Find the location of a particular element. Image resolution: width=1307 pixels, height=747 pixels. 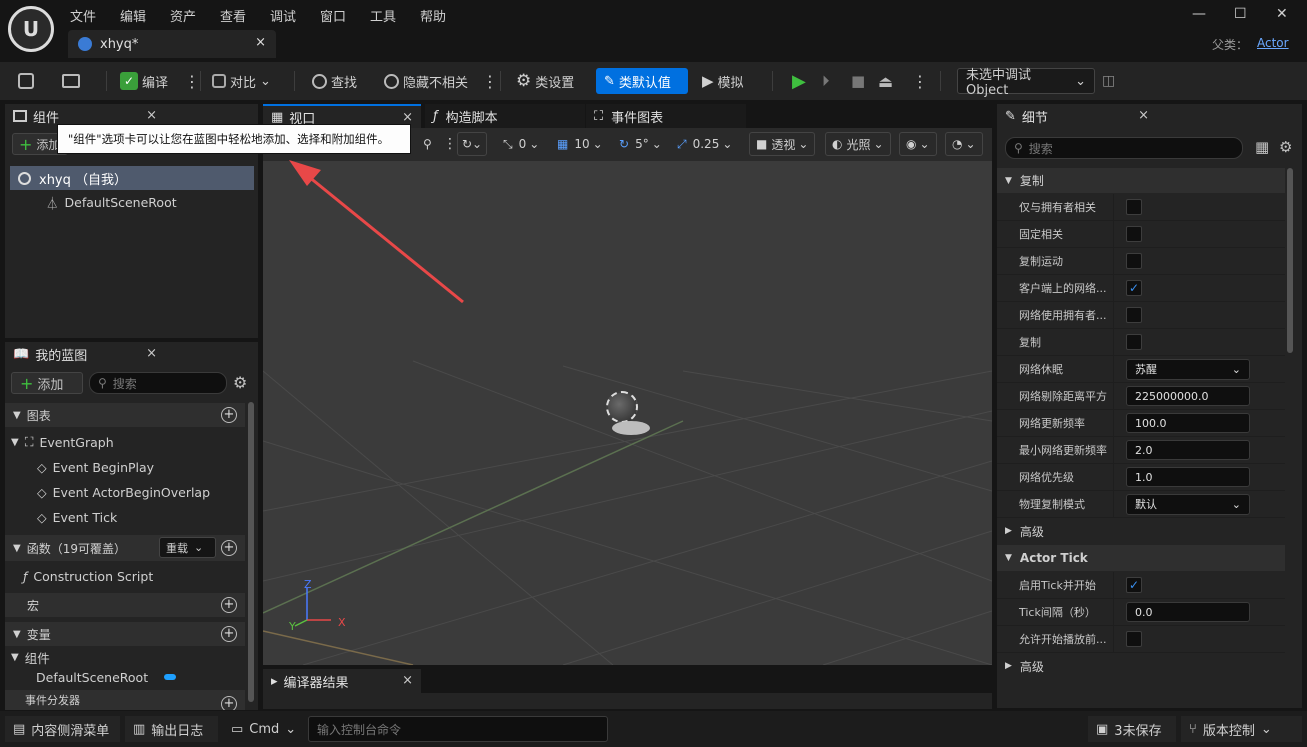

graphs-category: ▼ 图表 + is located at coordinates (125, 415).